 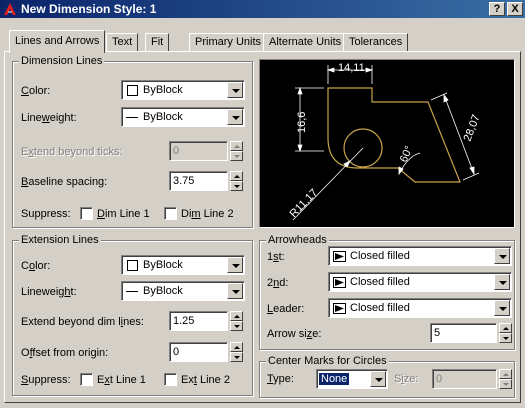 I want to click on dim-lineweight-label: Lineweight:, so click(x=49, y=118).